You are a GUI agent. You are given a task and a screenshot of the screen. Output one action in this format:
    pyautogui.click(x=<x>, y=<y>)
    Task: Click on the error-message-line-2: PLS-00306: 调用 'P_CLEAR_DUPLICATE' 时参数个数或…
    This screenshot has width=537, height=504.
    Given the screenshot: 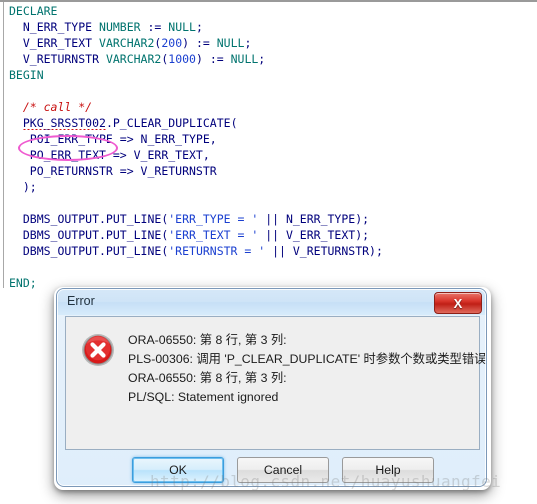 What is the action you would take?
    pyautogui.click(x=307, y=359)
    